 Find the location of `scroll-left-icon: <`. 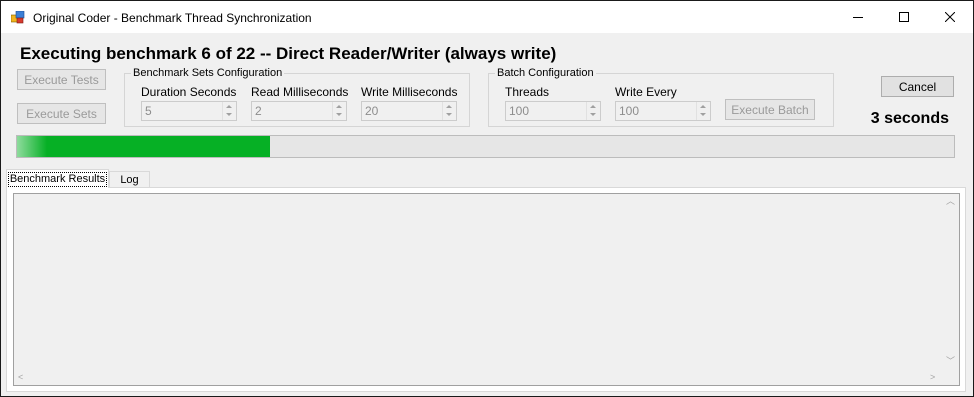

scroll-left-icon: < is located at coordinates (20, 377).